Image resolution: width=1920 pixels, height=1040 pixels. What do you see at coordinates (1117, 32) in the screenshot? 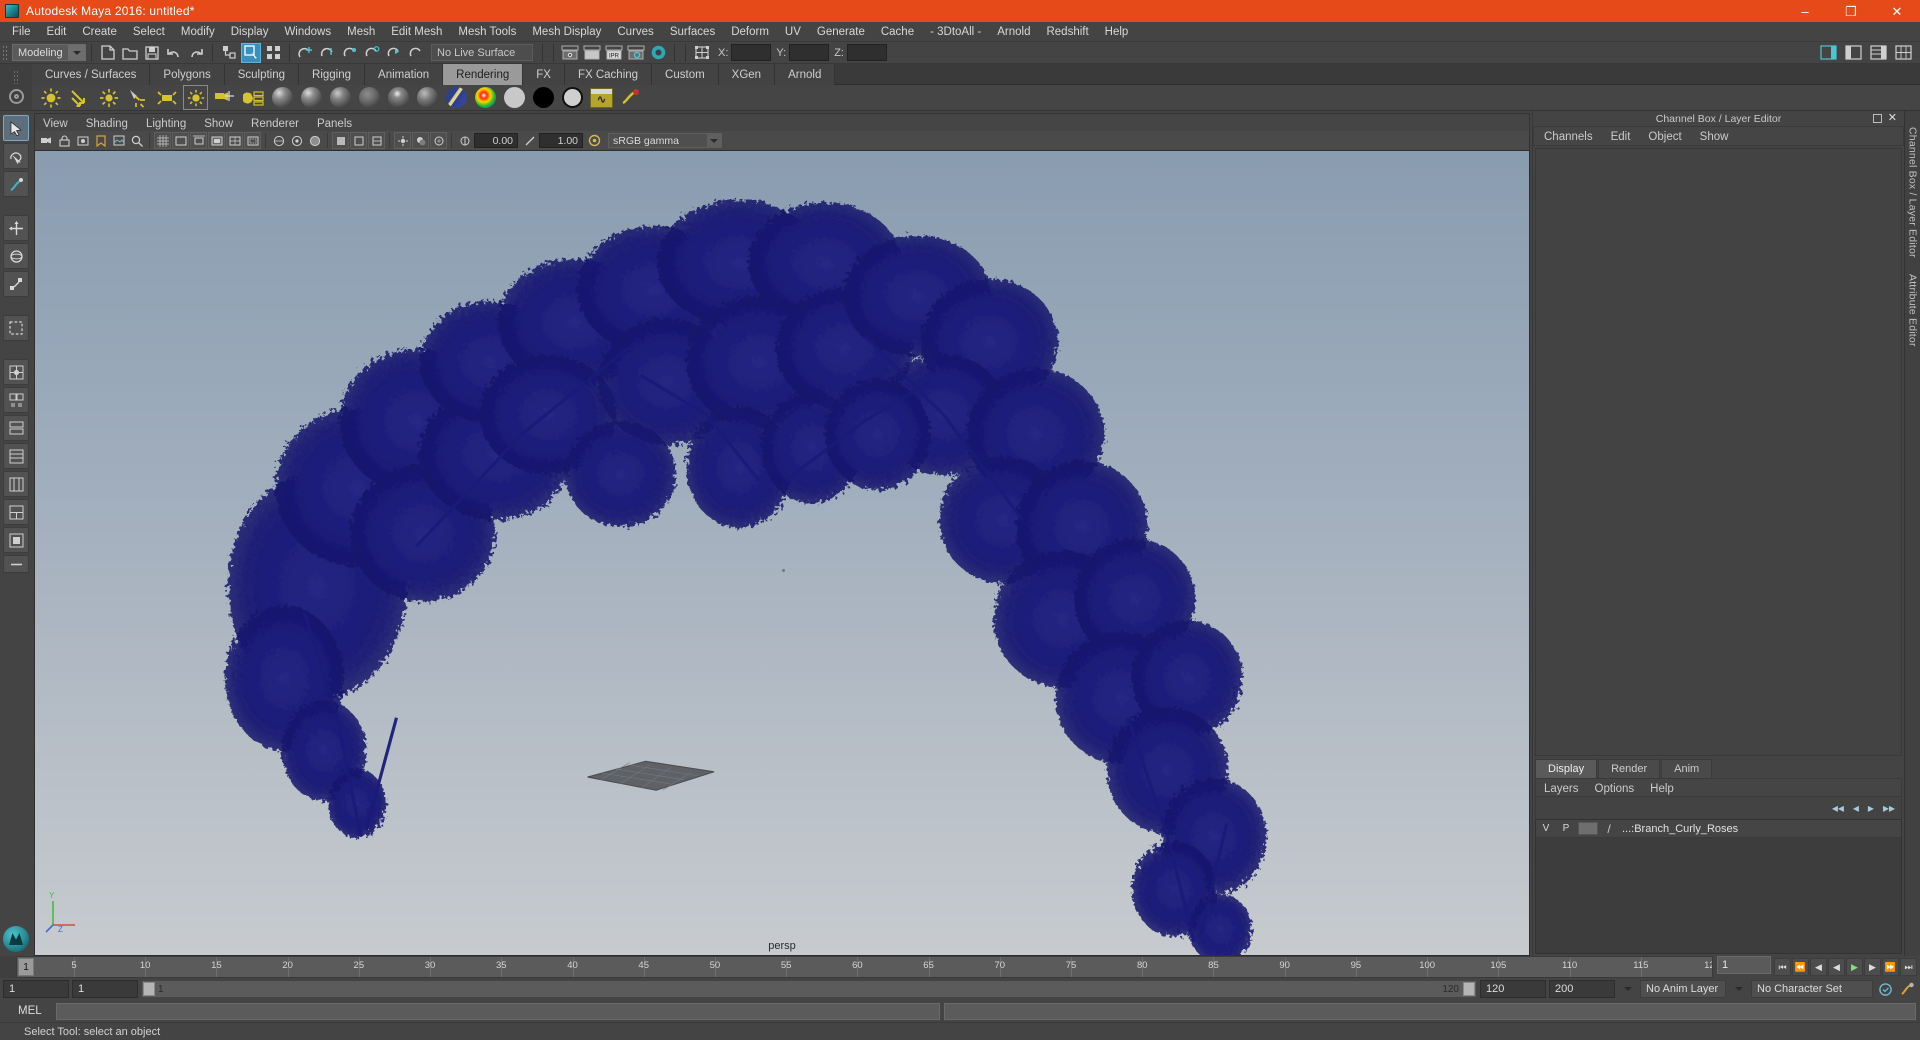
I see `menu-item-help: Help` at bounding box center [1117, 32].